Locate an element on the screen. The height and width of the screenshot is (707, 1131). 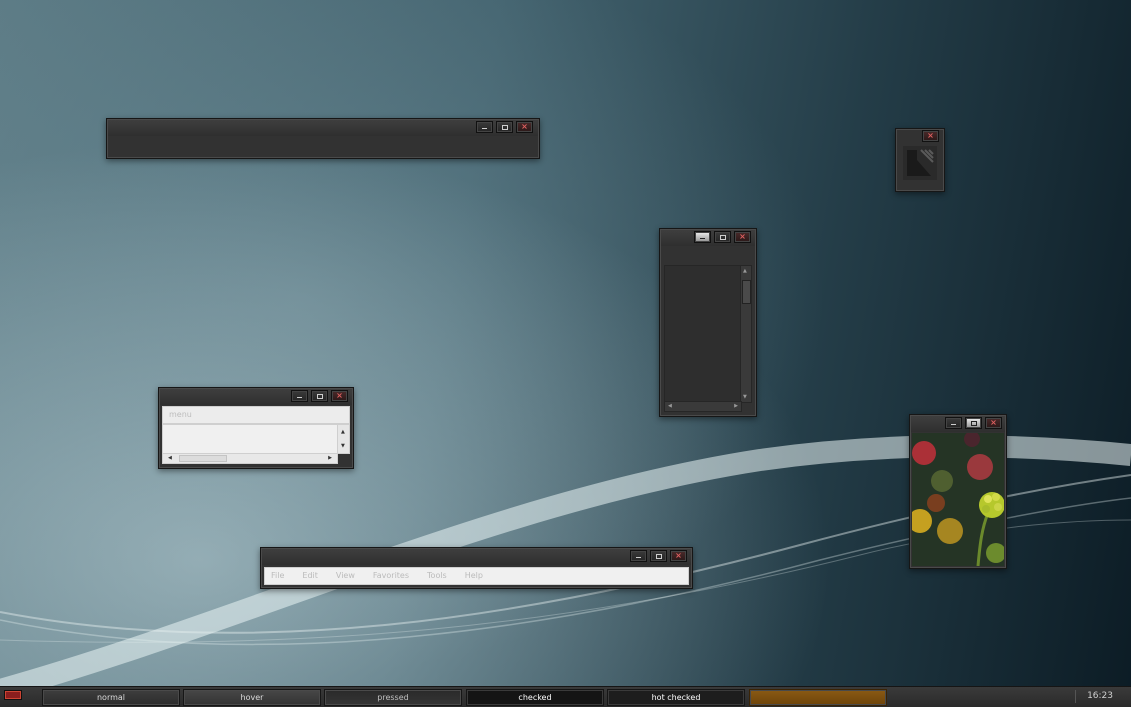
menubar: File Edit View Favorites Tools Help is located at coordinates (476, 576).